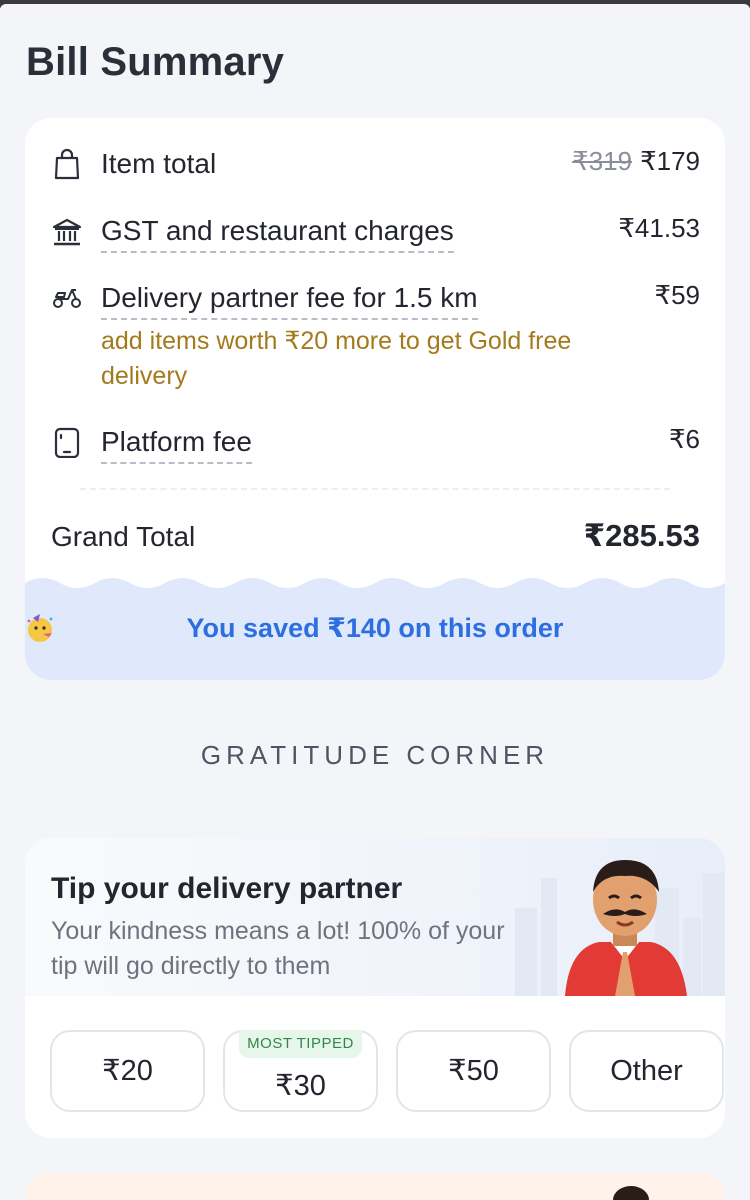 The height and width of the screenshot is (1200, 750). I want to click on tip-option-30: MOST TIPPED ₹30, so click(300, 1071).